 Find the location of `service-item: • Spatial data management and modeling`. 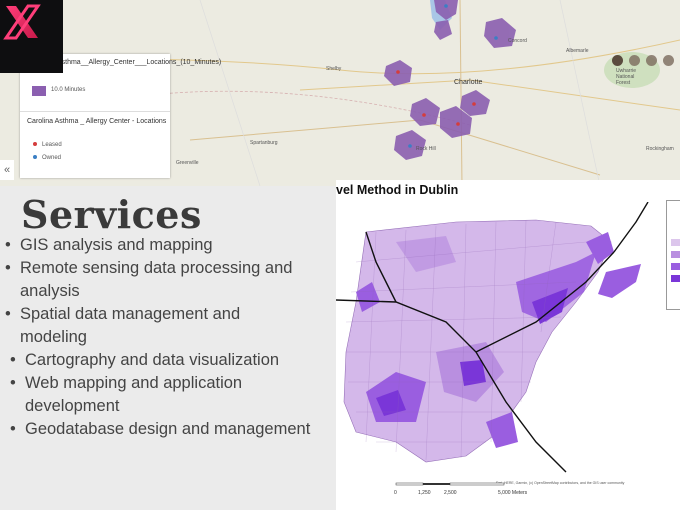

service-item: • Spatial data management and modeling is located at coordinates (123, 325).